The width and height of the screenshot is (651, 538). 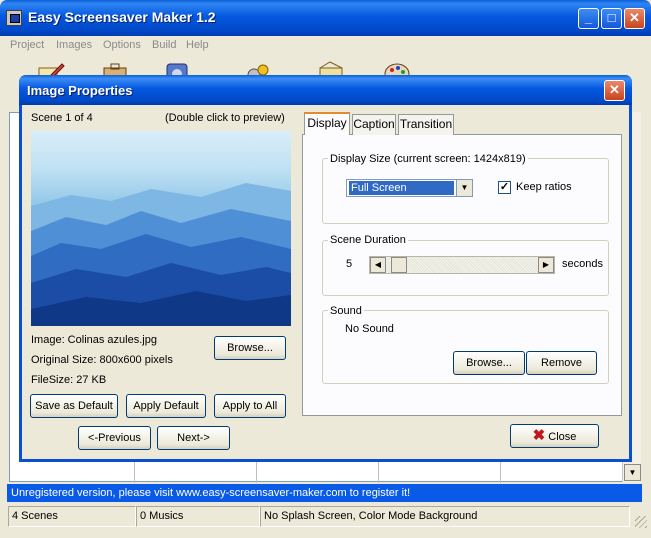 I want to click on main-title-bar: Easy Screensaver Maker 1.2 _ □ ✕, so click(x=325, y=18).